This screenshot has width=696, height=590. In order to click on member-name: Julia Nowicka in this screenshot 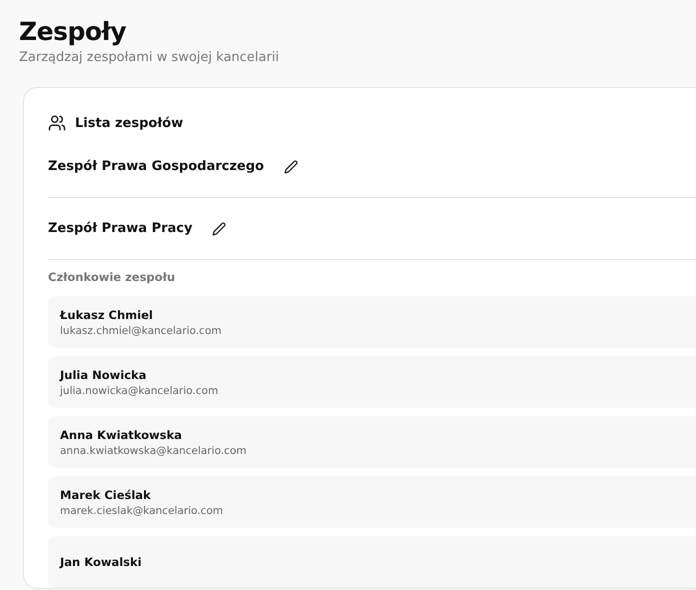, I will do `click(104, 375)`.